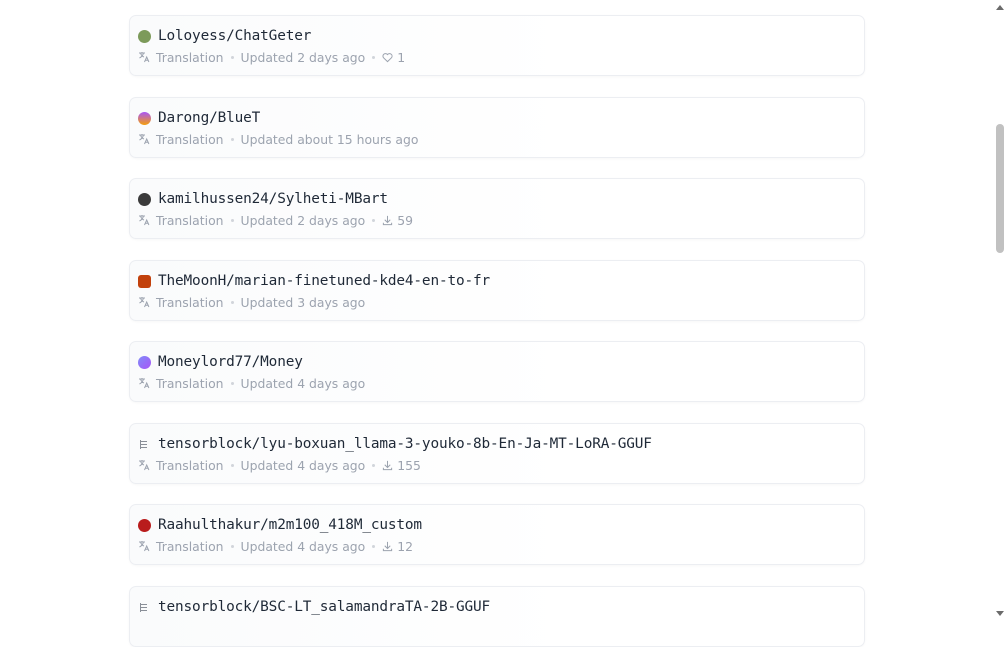 The height and width of the screenshot is (647, 1008). Describe the element at coordinates (387, 57) in the screenshot. I see `heart-icon` at that location.